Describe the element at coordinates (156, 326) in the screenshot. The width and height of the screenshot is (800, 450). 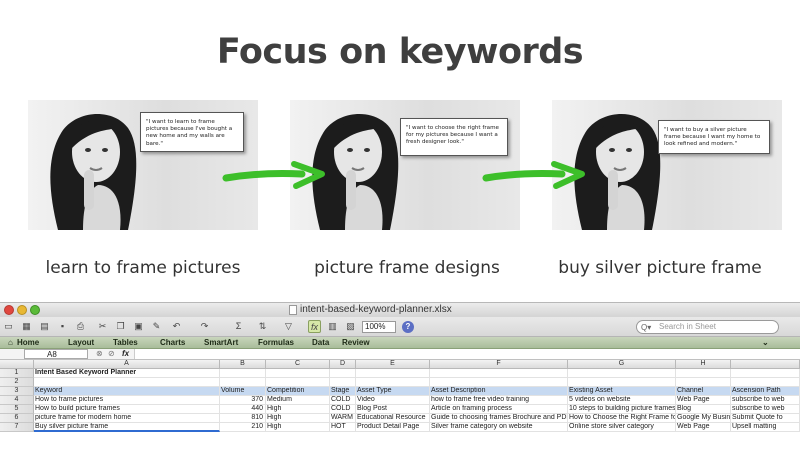
I see `format-painter-icon: ✎` at that location.